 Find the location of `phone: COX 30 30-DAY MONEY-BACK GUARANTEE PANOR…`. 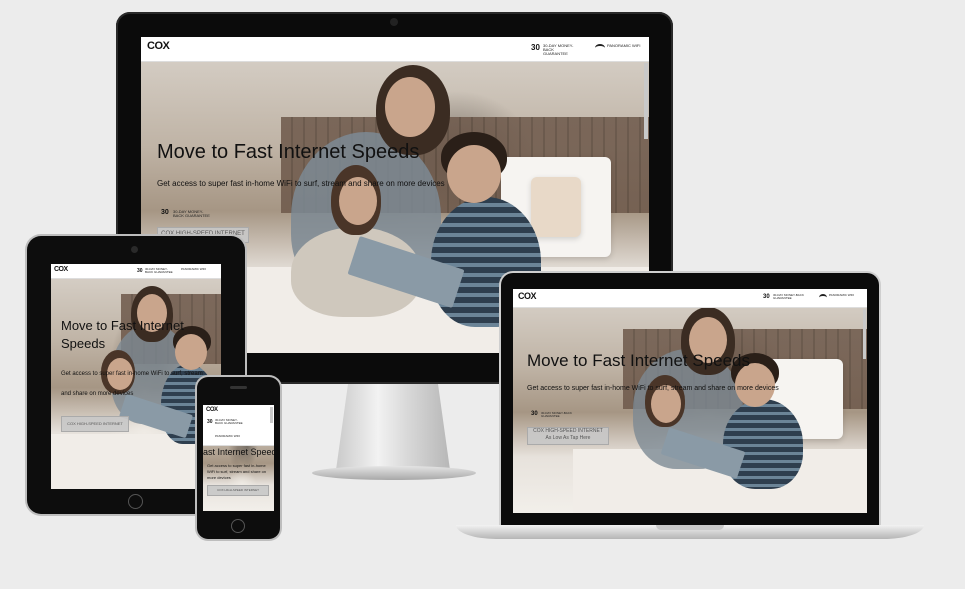

phone: COX 30 30-DAY MONEY-BACK GUARANTEE PANOR… is located at coordinates (238, 458).